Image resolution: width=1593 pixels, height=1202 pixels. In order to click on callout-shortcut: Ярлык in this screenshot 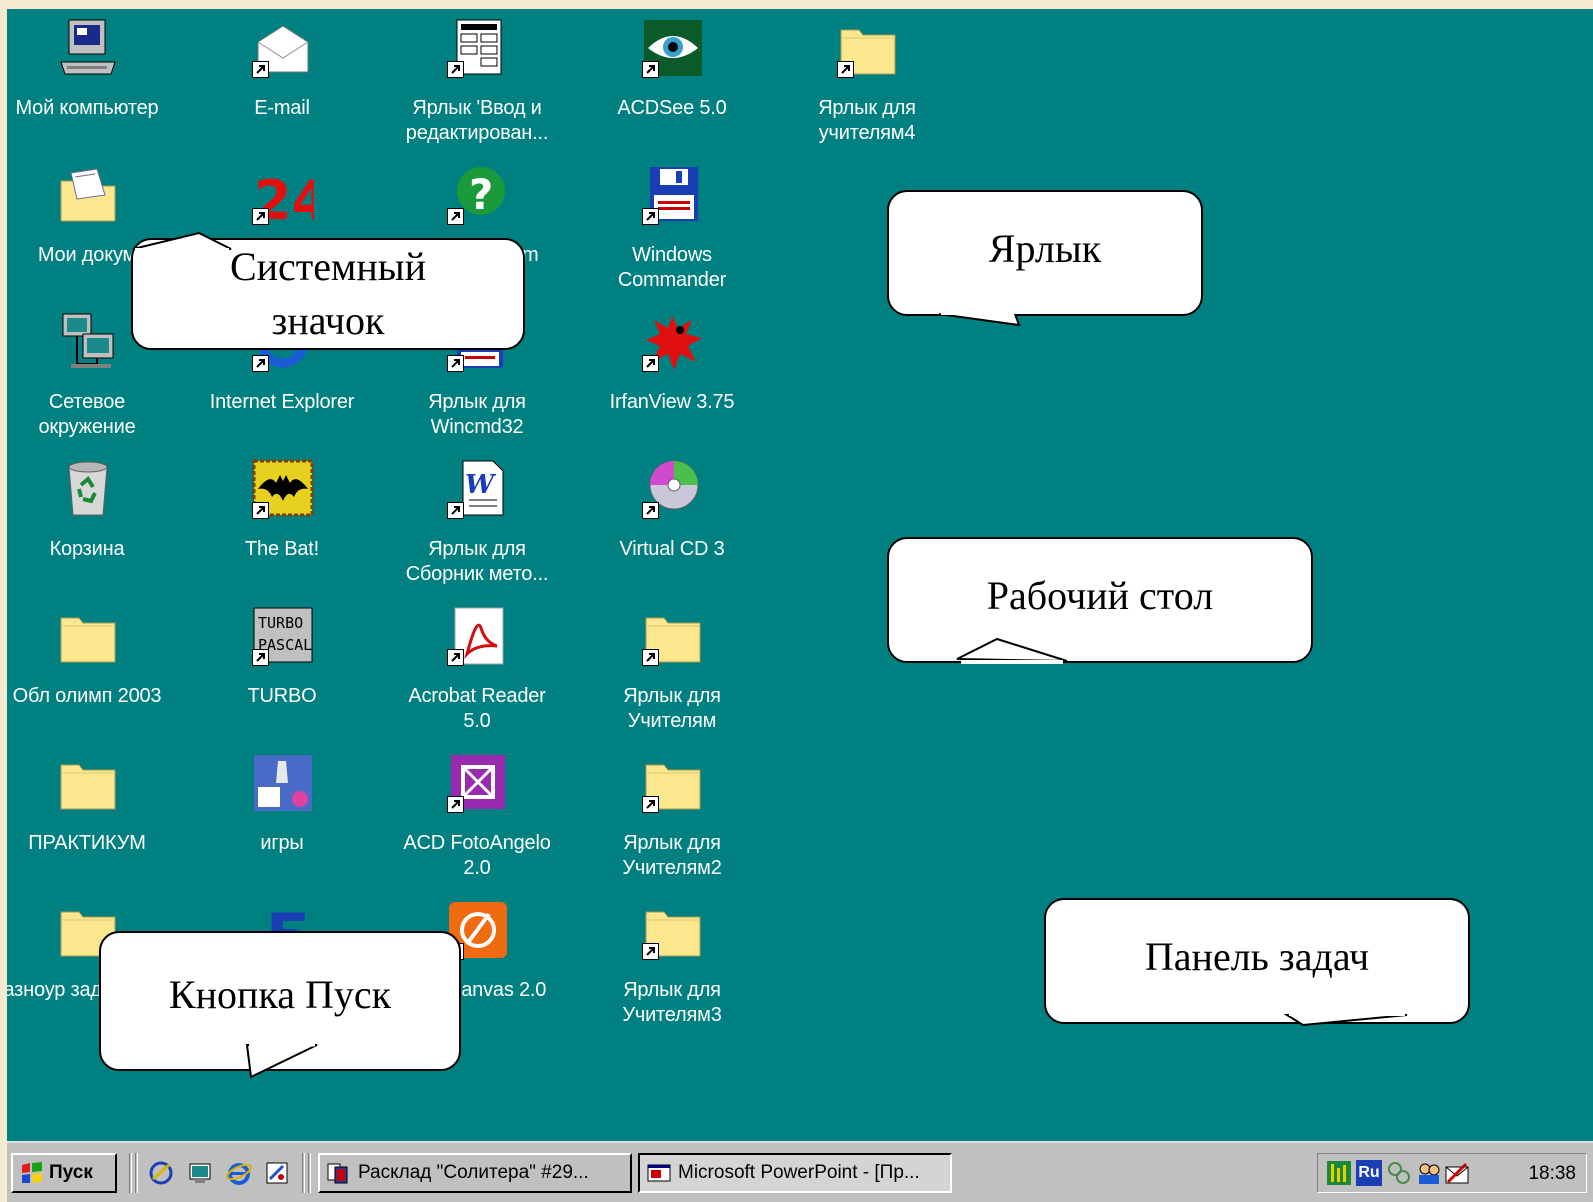, I will do `click(1045, 253)`.